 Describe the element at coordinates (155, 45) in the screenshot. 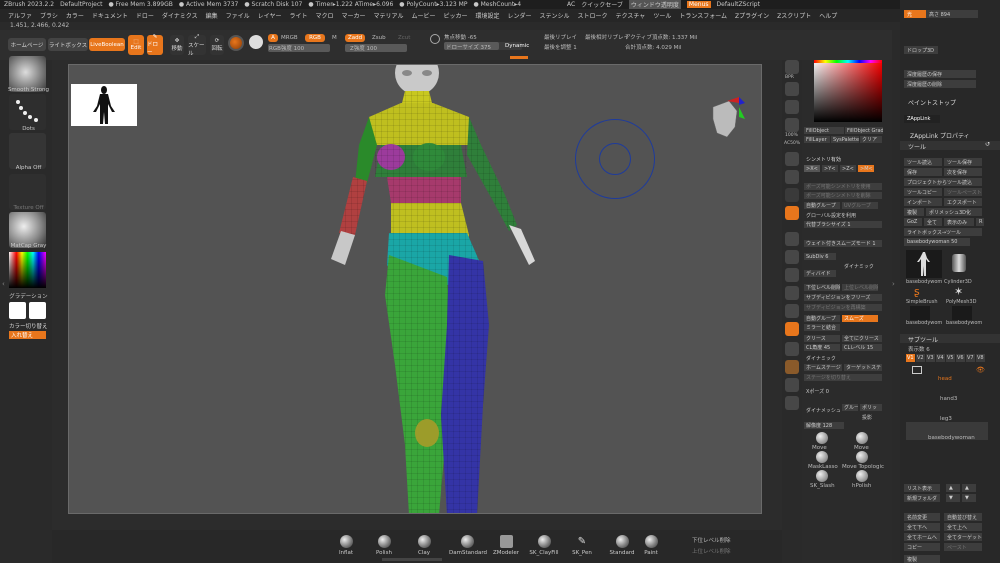

I see `draw-button: ✎ ドロー` at that location.